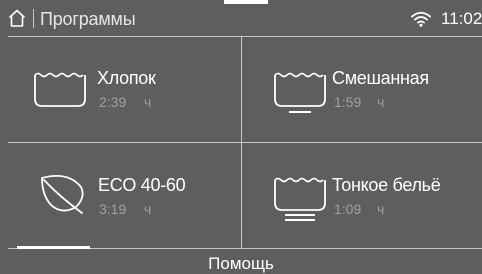 This screenshot has width=482, height=274. I want to click on basin-mixed-icon, so click(300, 92).